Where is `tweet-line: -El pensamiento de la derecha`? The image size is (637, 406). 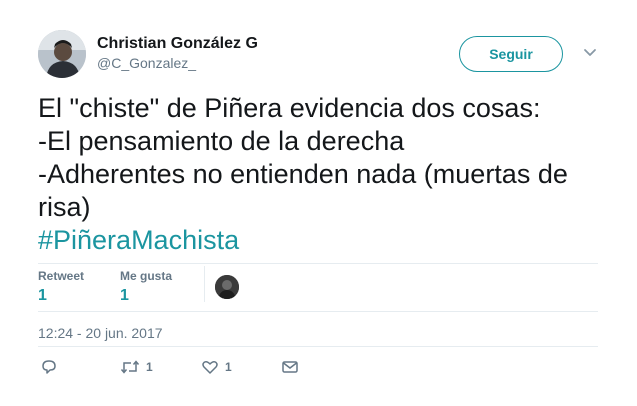 tweet-line: -El pensamiento de la derecha is located at coordinates (221, 141).